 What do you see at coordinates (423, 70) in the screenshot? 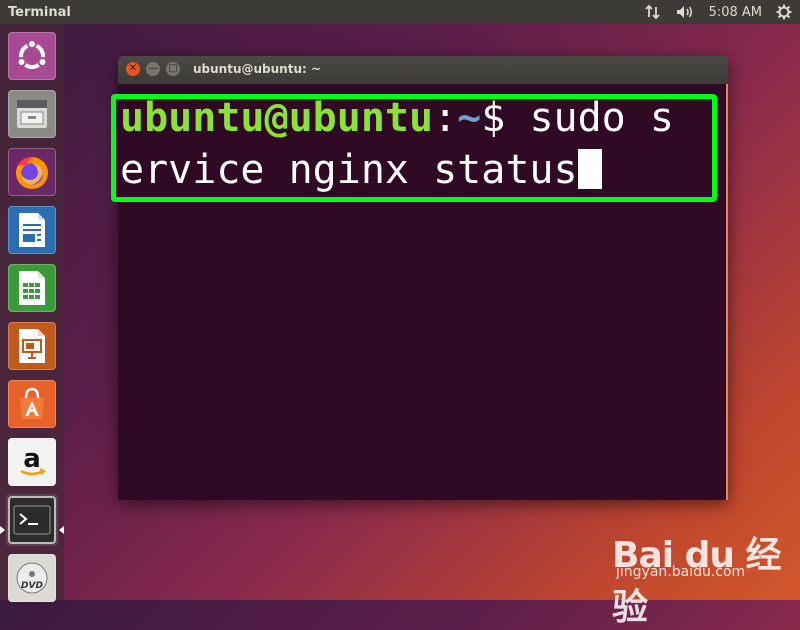
I see `terminal-titlebar: ✕ — □ ubuntu@ubuntu: ~` at bounding box center [423, 70].